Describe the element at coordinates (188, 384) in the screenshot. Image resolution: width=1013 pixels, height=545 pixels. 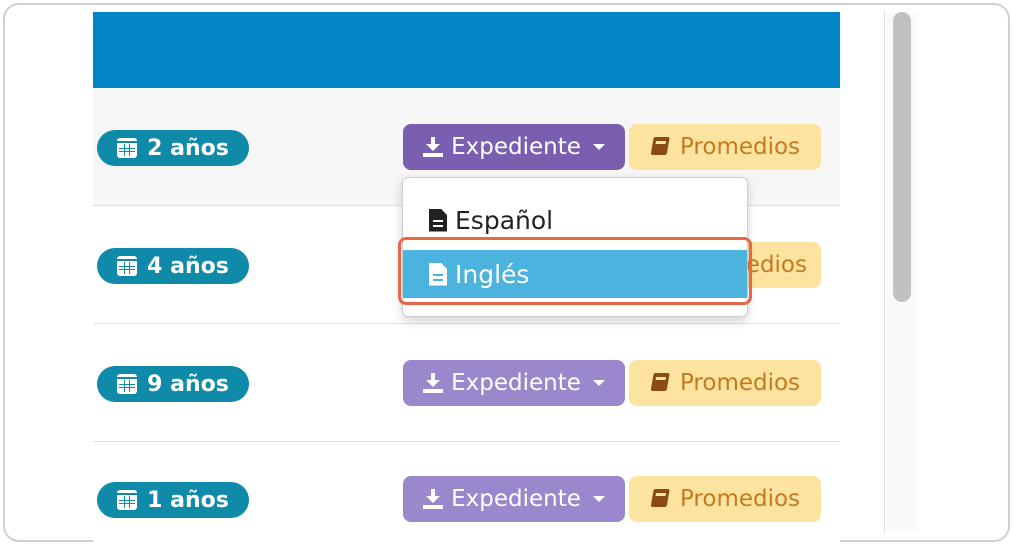
I see `age-label: 9 años` at that location.